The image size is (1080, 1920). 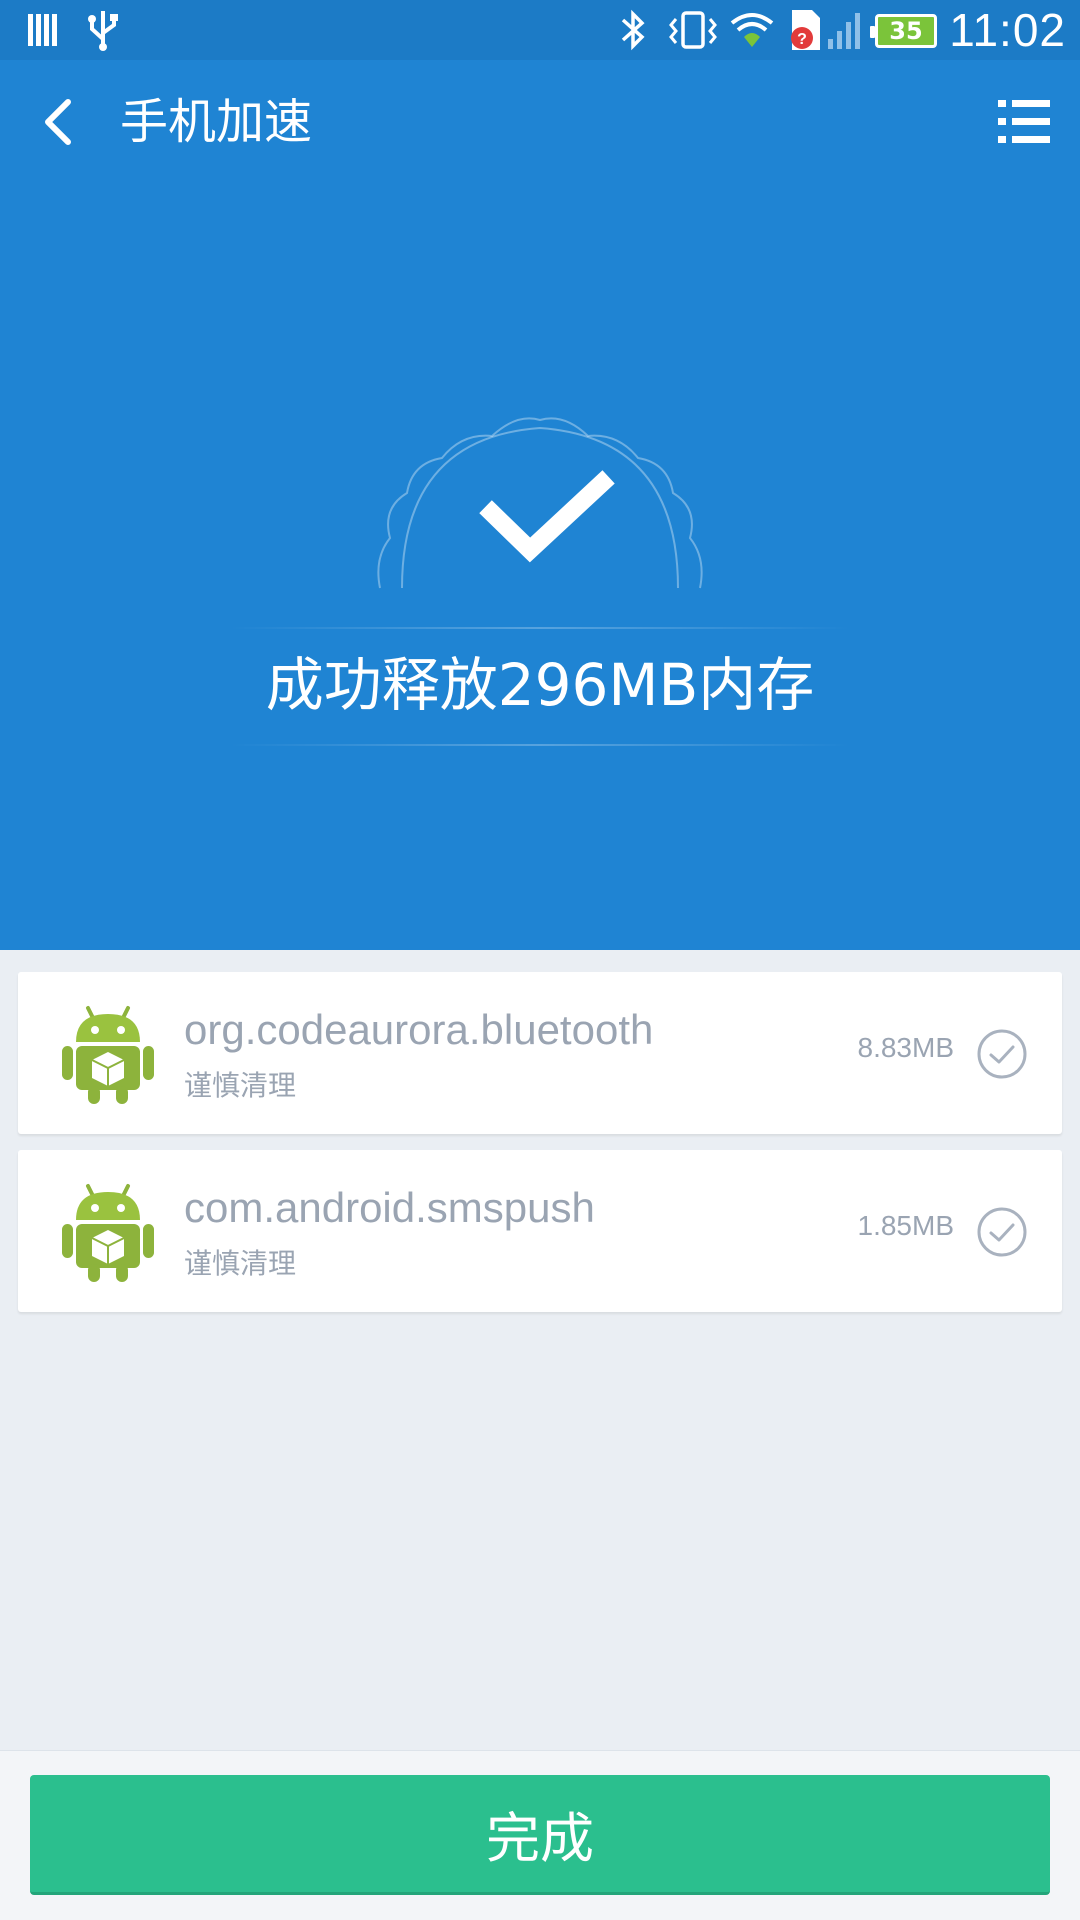 I want to click on list-item: com.android.smspush 谨慎清理 1.85MB, so click(x=540, y=1231).